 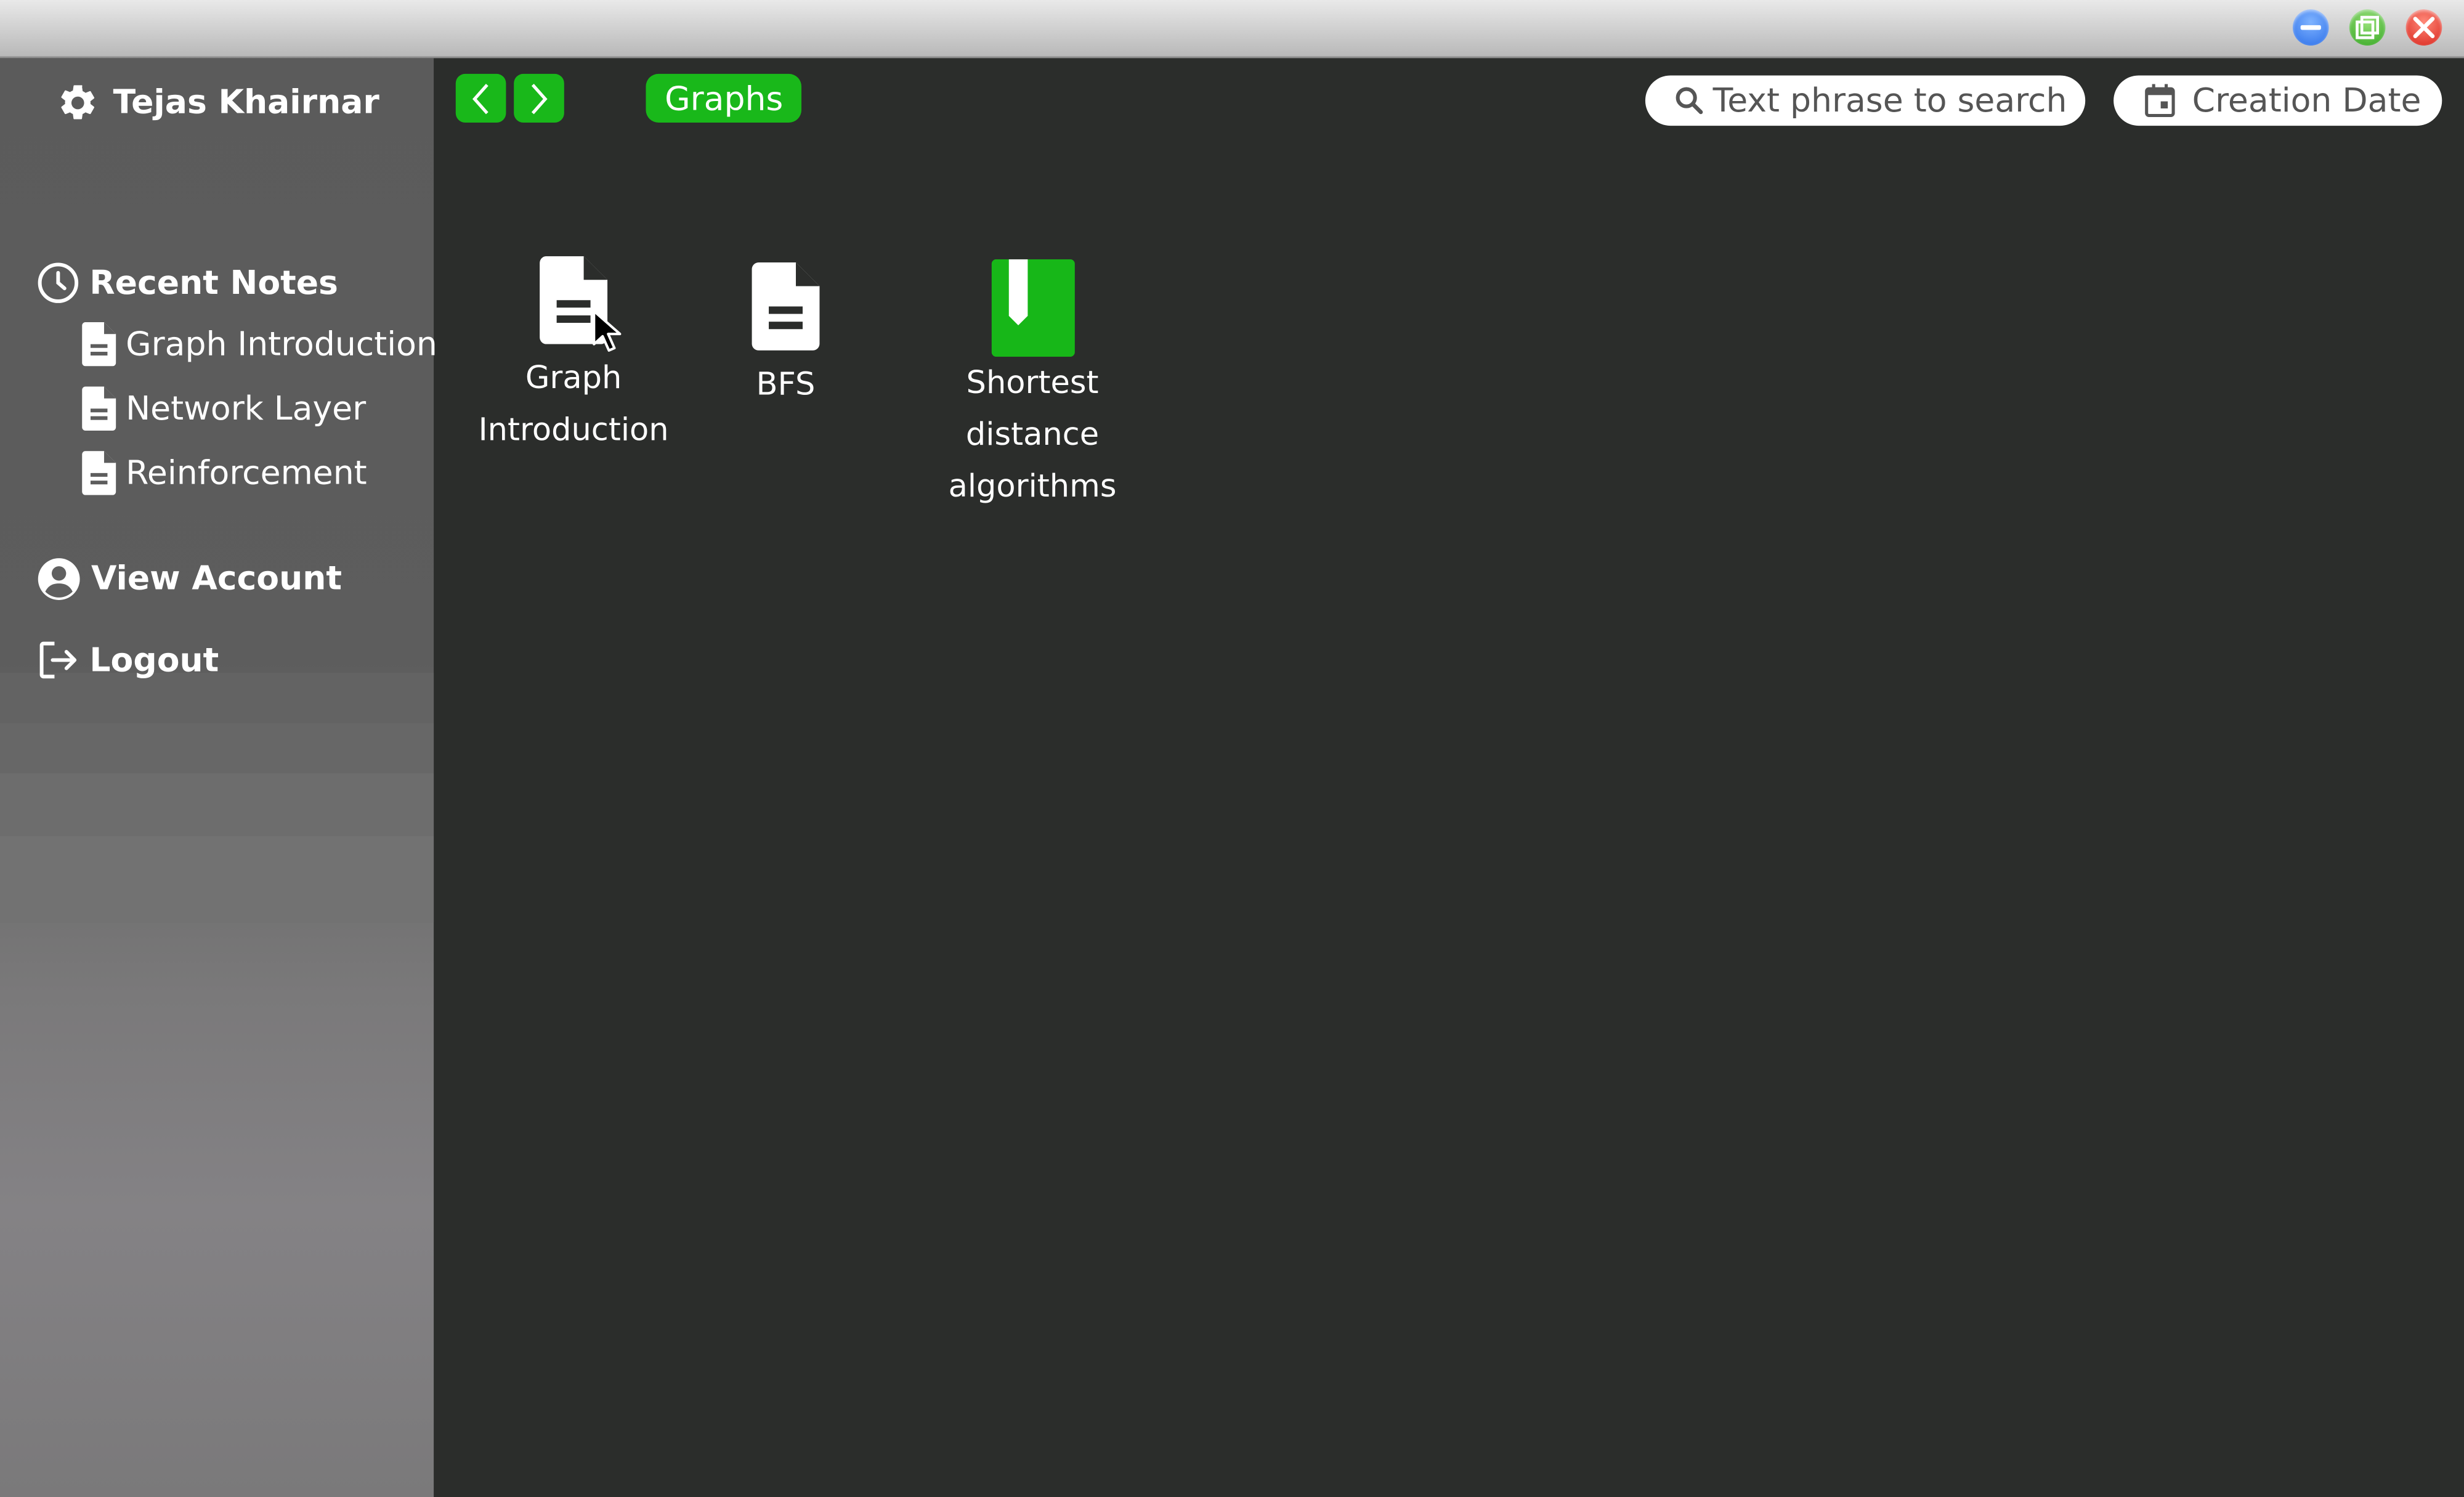 I want to click on back-button, so click(x=480, y=98).